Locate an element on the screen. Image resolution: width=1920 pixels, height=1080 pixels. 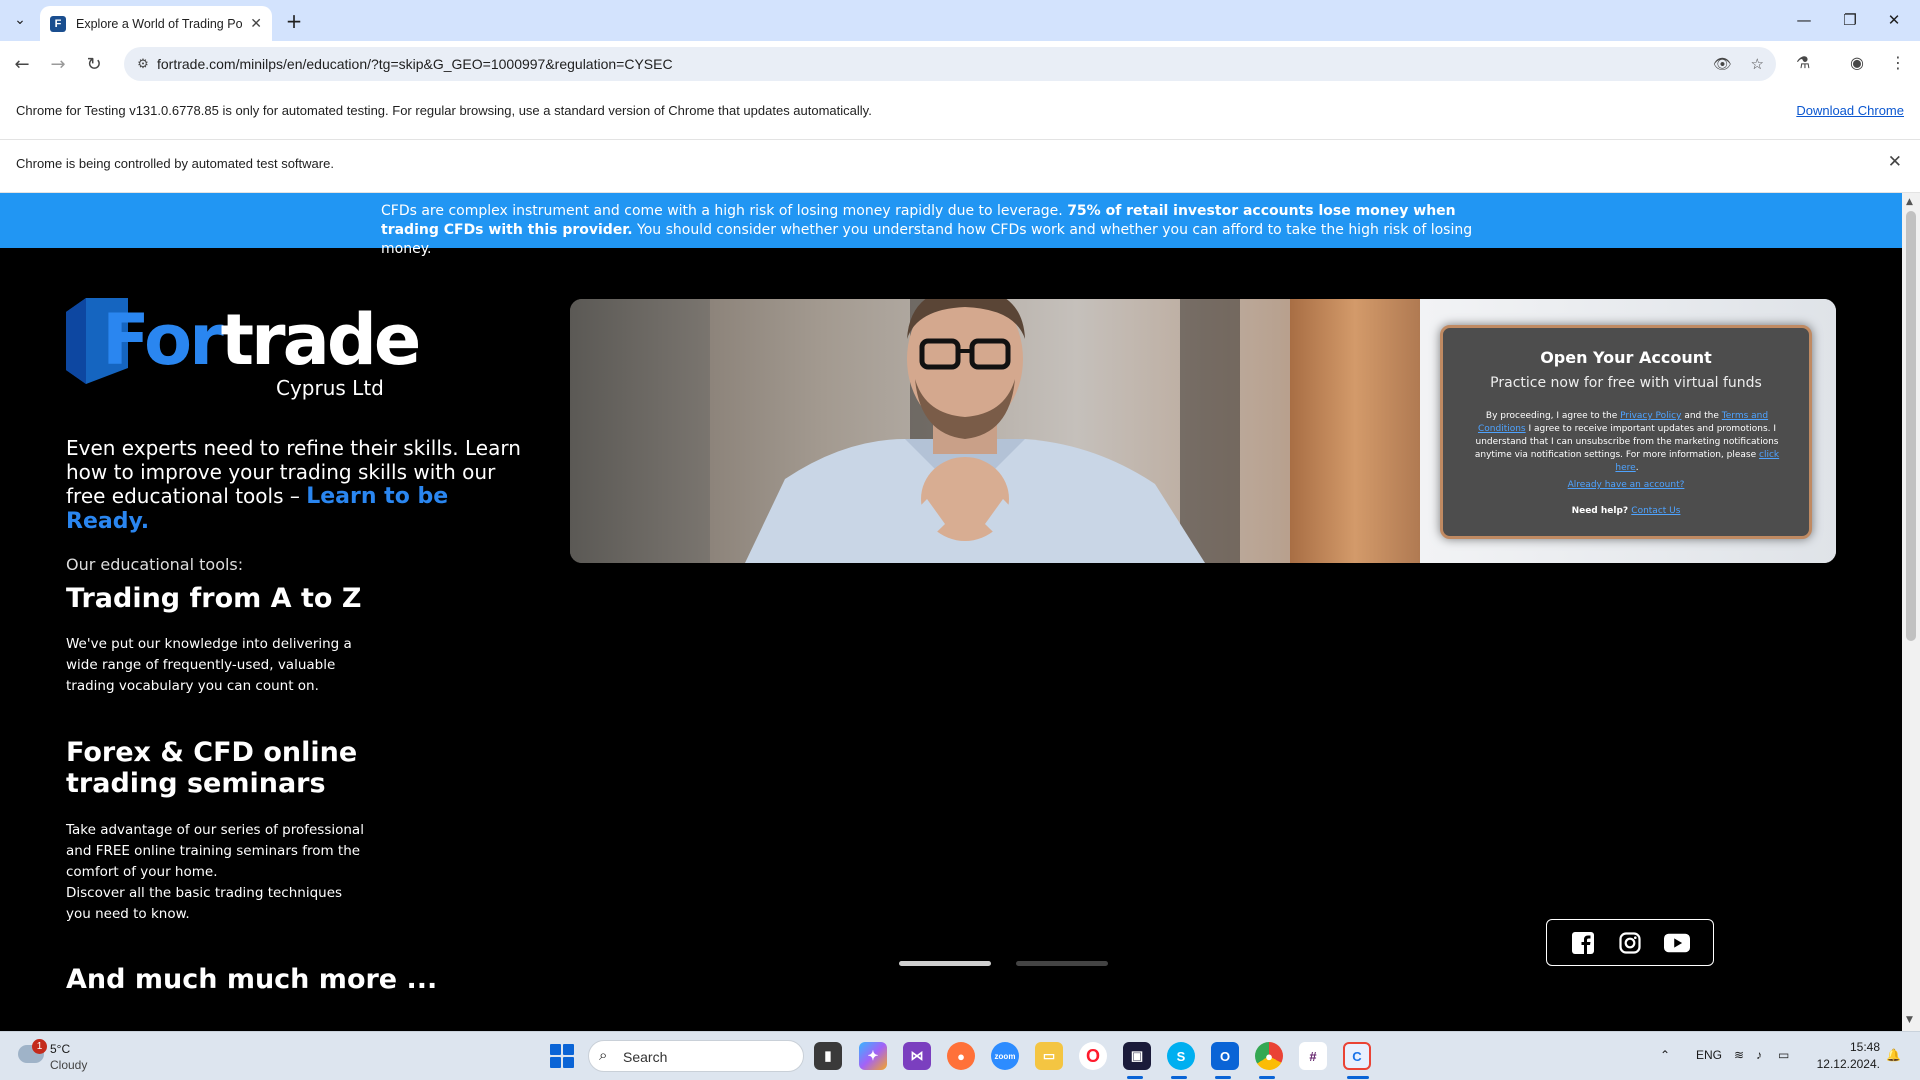
already-have-account-link: Already have an account? is located at coordinates (1626, 485).